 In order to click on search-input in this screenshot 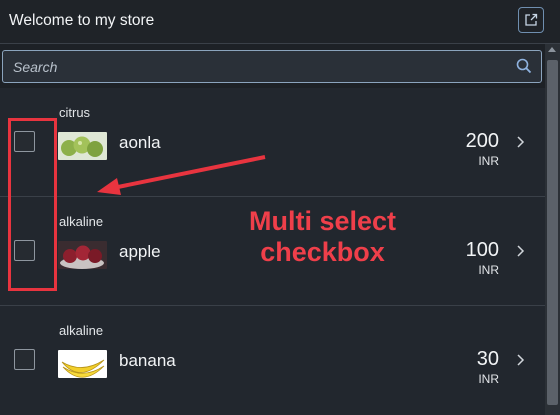, I will do `click(255, 66)`.